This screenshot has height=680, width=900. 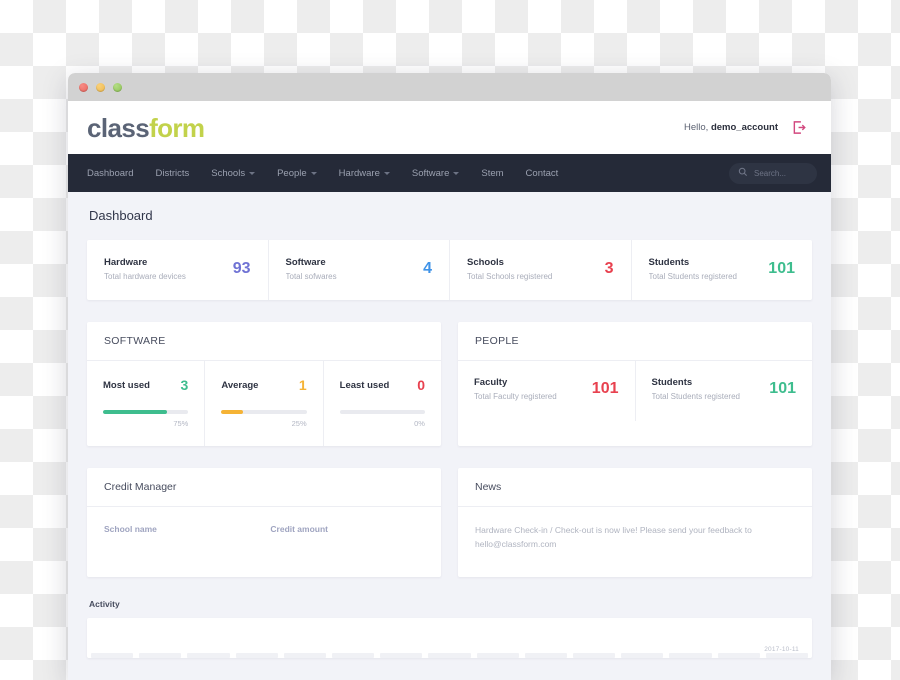 I want to click on nav-item-people: People, so click(x=297, y=173).